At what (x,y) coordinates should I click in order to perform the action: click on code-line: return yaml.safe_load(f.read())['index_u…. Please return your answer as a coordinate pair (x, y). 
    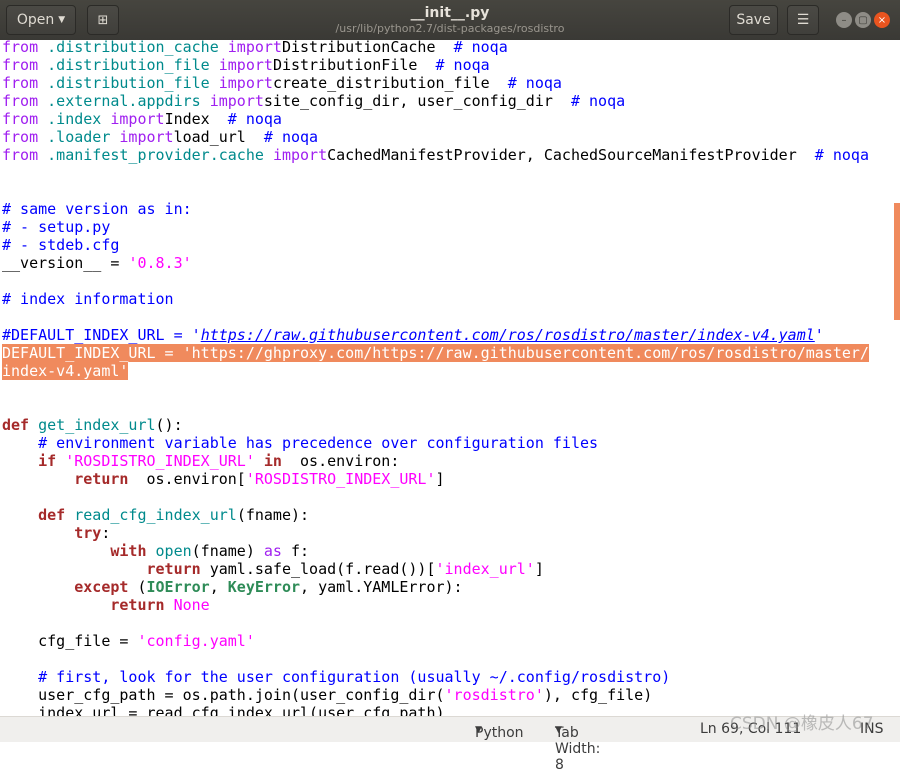
    Looking at the image, I should click on (273, 569).